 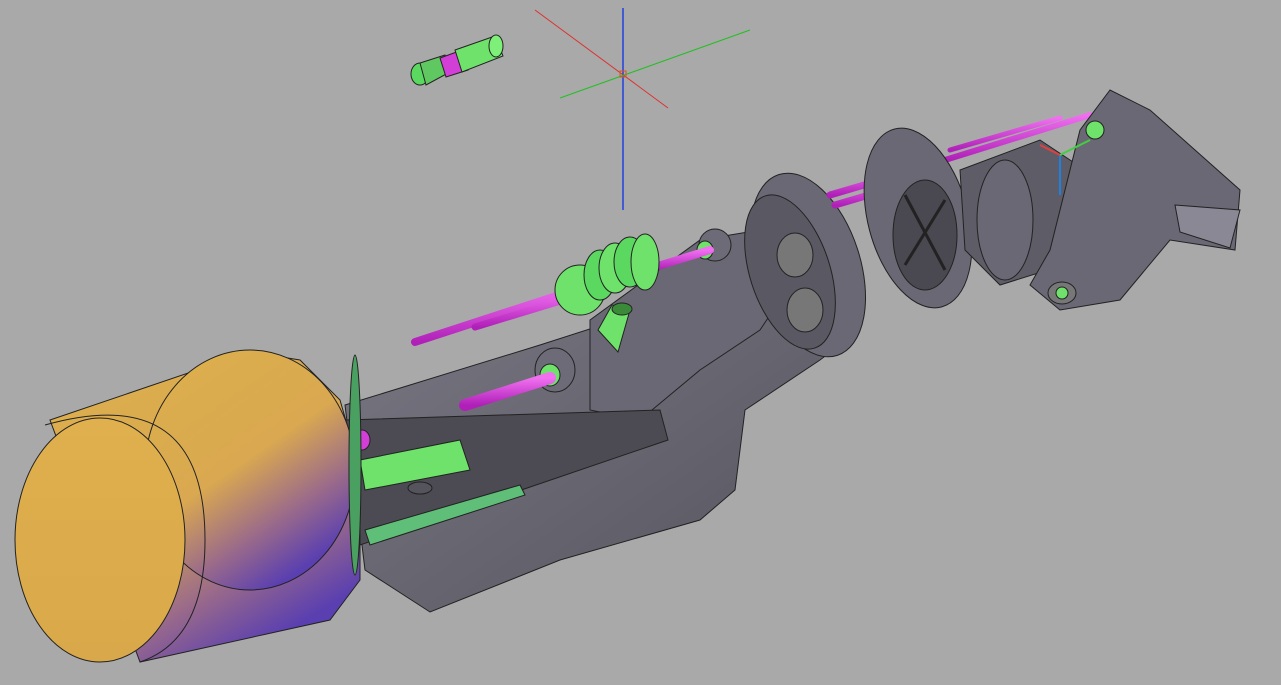 What do you see at coordinates (188, 506) in the screenshot?
I see `cylinder-motor` at bounding box center [188, 506].